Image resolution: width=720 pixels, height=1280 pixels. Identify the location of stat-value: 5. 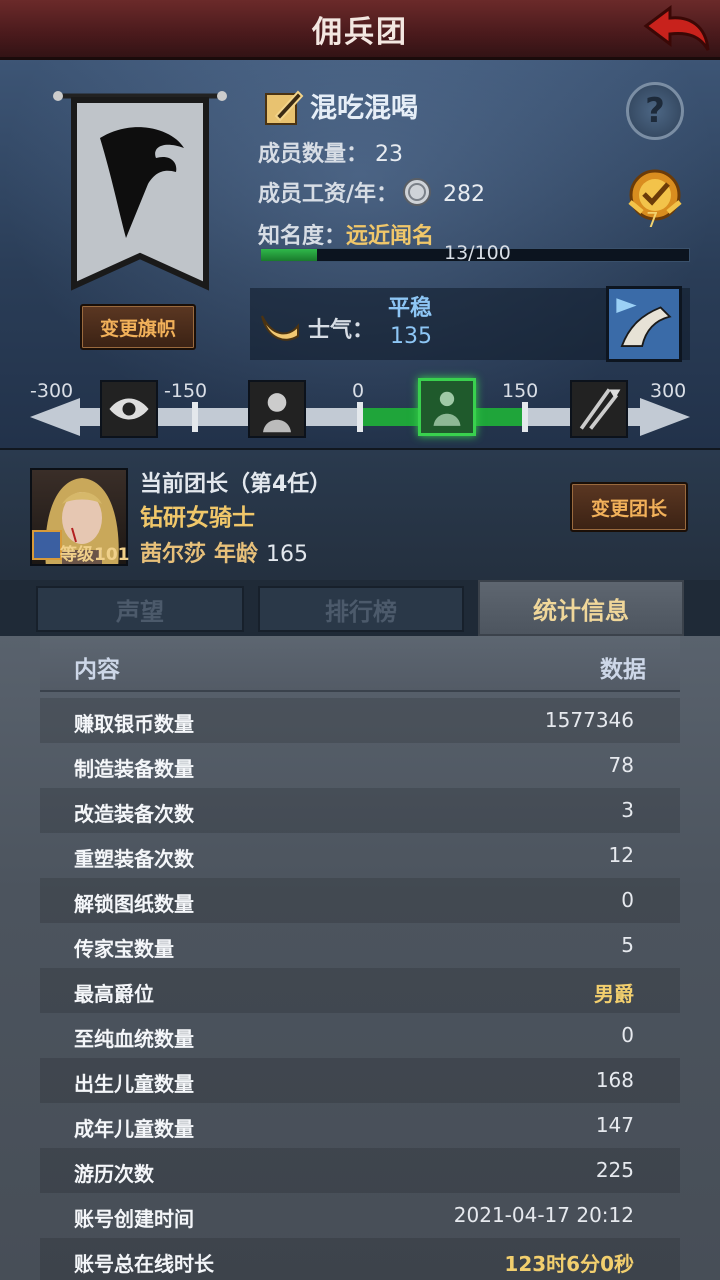
(627, 945).